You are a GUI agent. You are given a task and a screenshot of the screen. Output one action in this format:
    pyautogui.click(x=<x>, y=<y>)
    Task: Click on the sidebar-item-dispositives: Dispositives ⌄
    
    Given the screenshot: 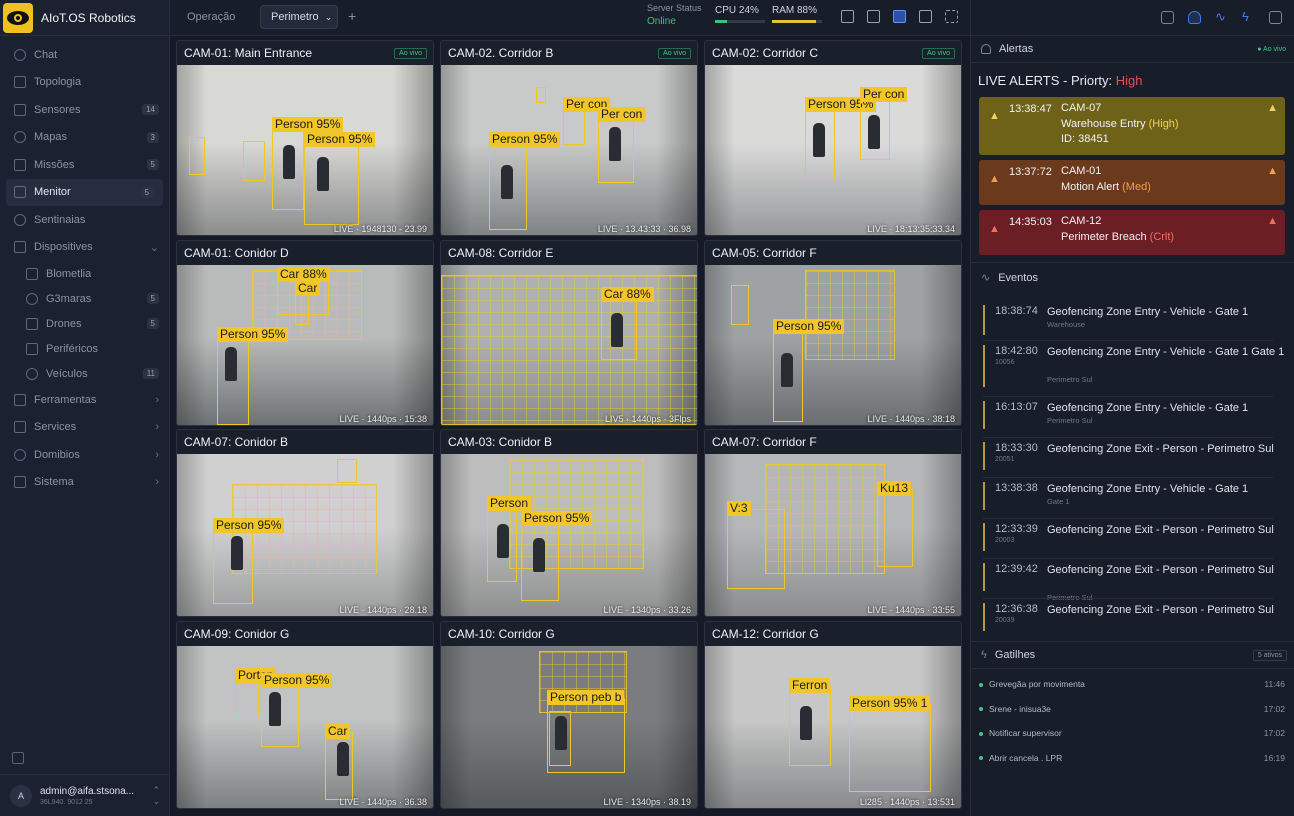 What is the action you would take?
    pyautogui.click(x=84, y=248)
    